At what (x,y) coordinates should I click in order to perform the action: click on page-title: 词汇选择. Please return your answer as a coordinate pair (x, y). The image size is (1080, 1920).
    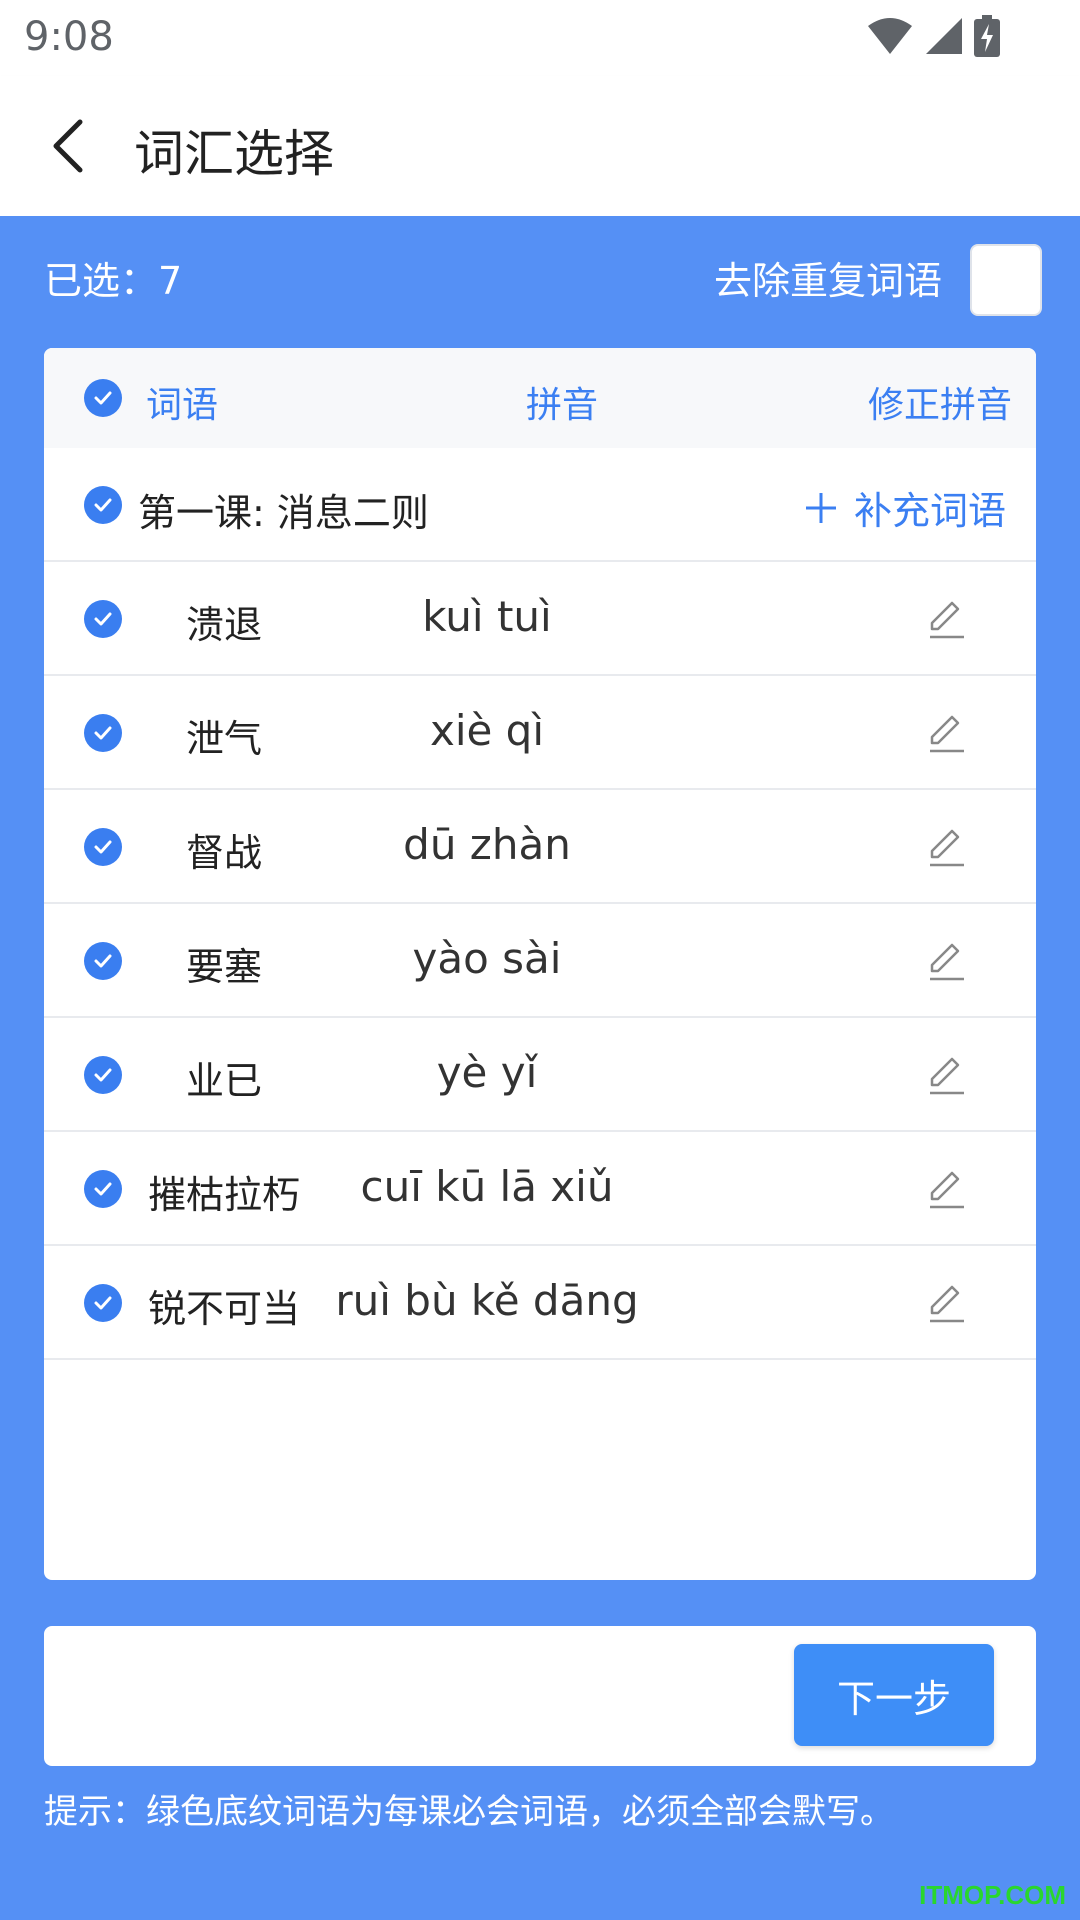
    Looking at the image, I should click on (234, 154).